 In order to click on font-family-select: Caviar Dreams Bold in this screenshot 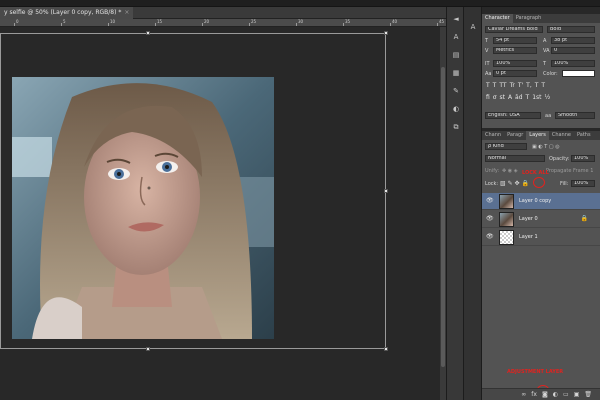, I will do `click(514, 29)`.